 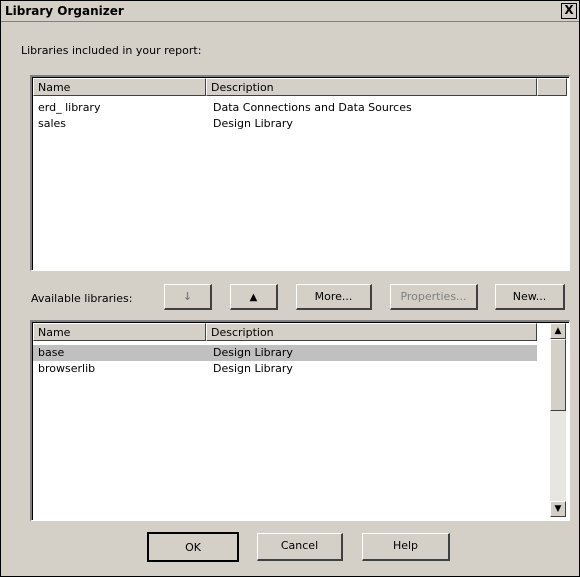 What do you see at coordinates (558, 420) in the screenshot?
I see `vertical-scrollbar: ▲ ▼` at bounding box center [558, 420].